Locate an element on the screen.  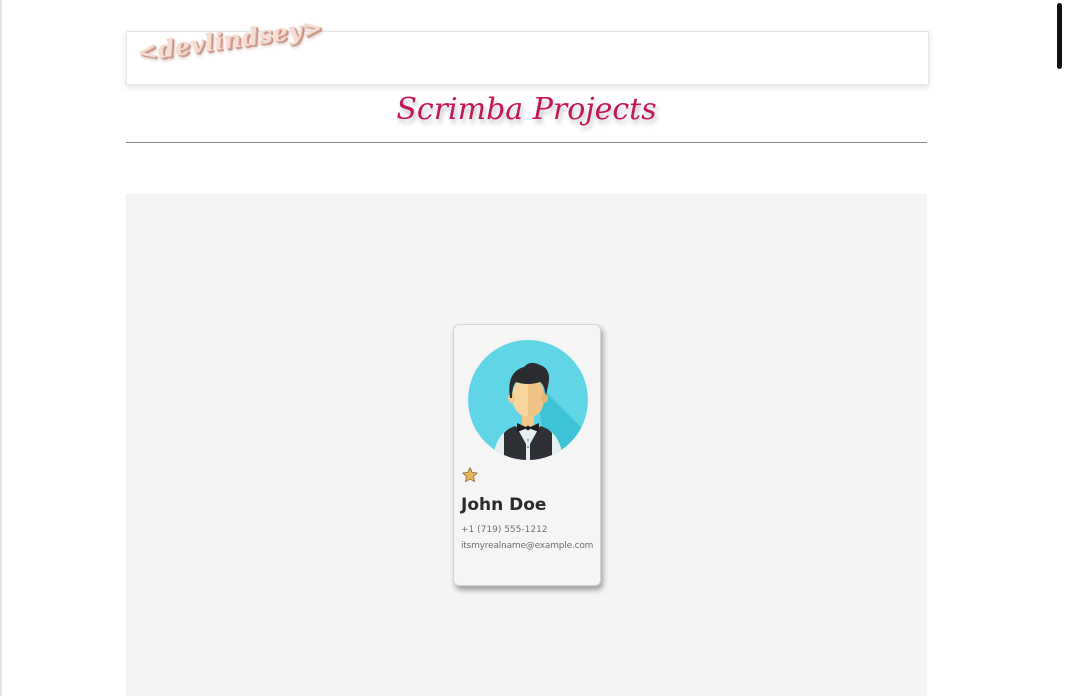
site-header: <devlindsey> is located at coordinates (527, 48).